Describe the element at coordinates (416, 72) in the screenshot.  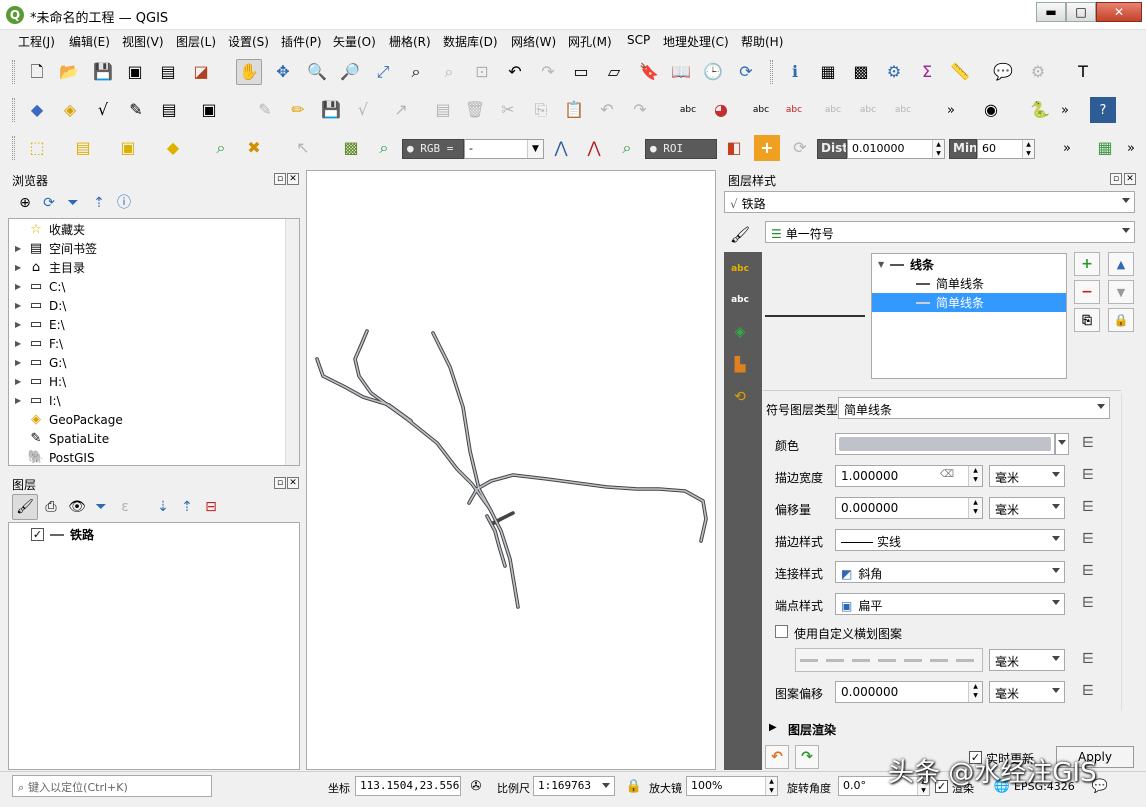
I see `zoom-to-selection-icon: ⌕` at that location.